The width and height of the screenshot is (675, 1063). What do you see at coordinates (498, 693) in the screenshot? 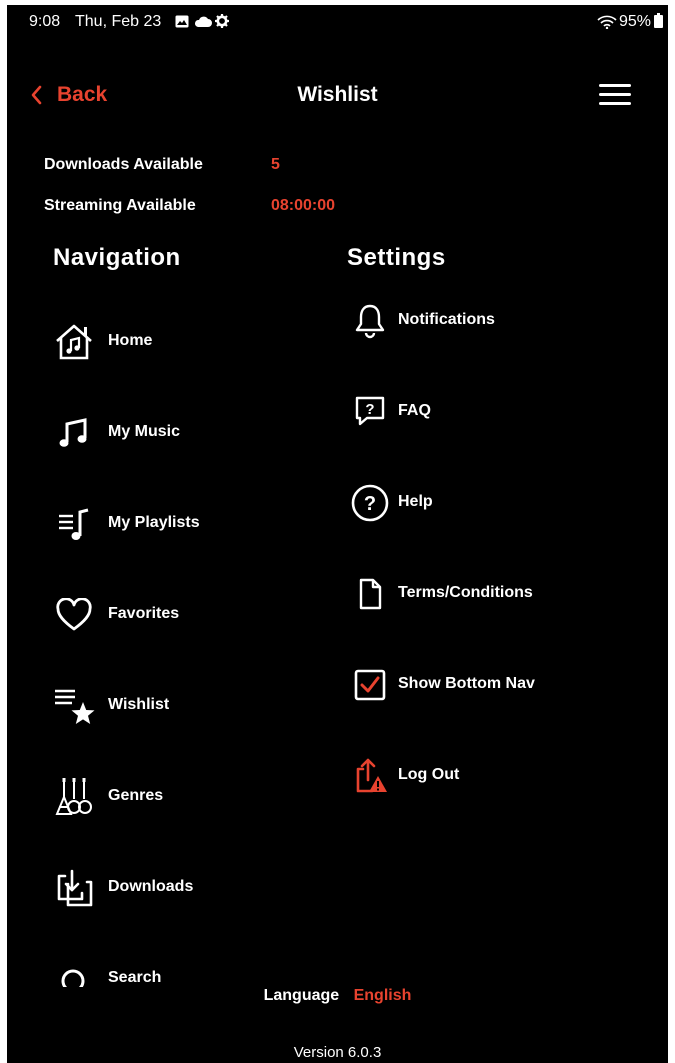
I see `settings-item-show-bottom-nav: Show Bottom Nav` at bounding box center [498, 693].